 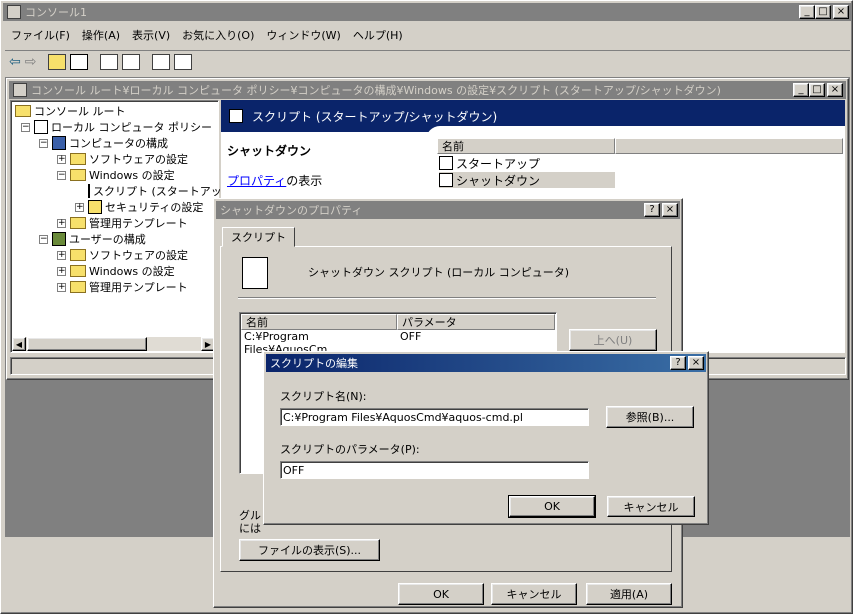 What do you see at coordinates (841, 12) in the screenshot?
I see `main-close-button: ×` at bounding box center [841, 12].